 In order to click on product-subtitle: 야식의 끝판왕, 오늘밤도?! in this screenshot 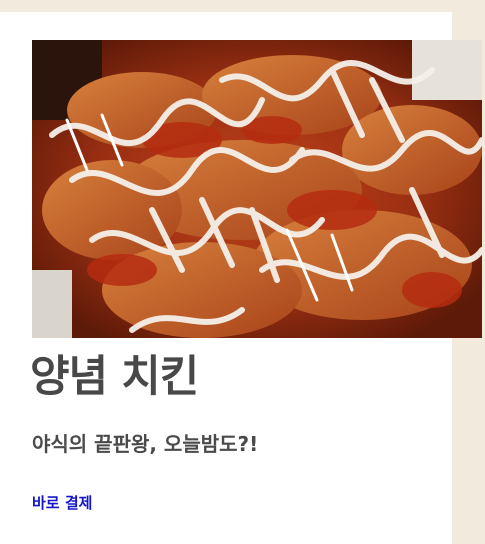, I will do `click(145, 444)`.